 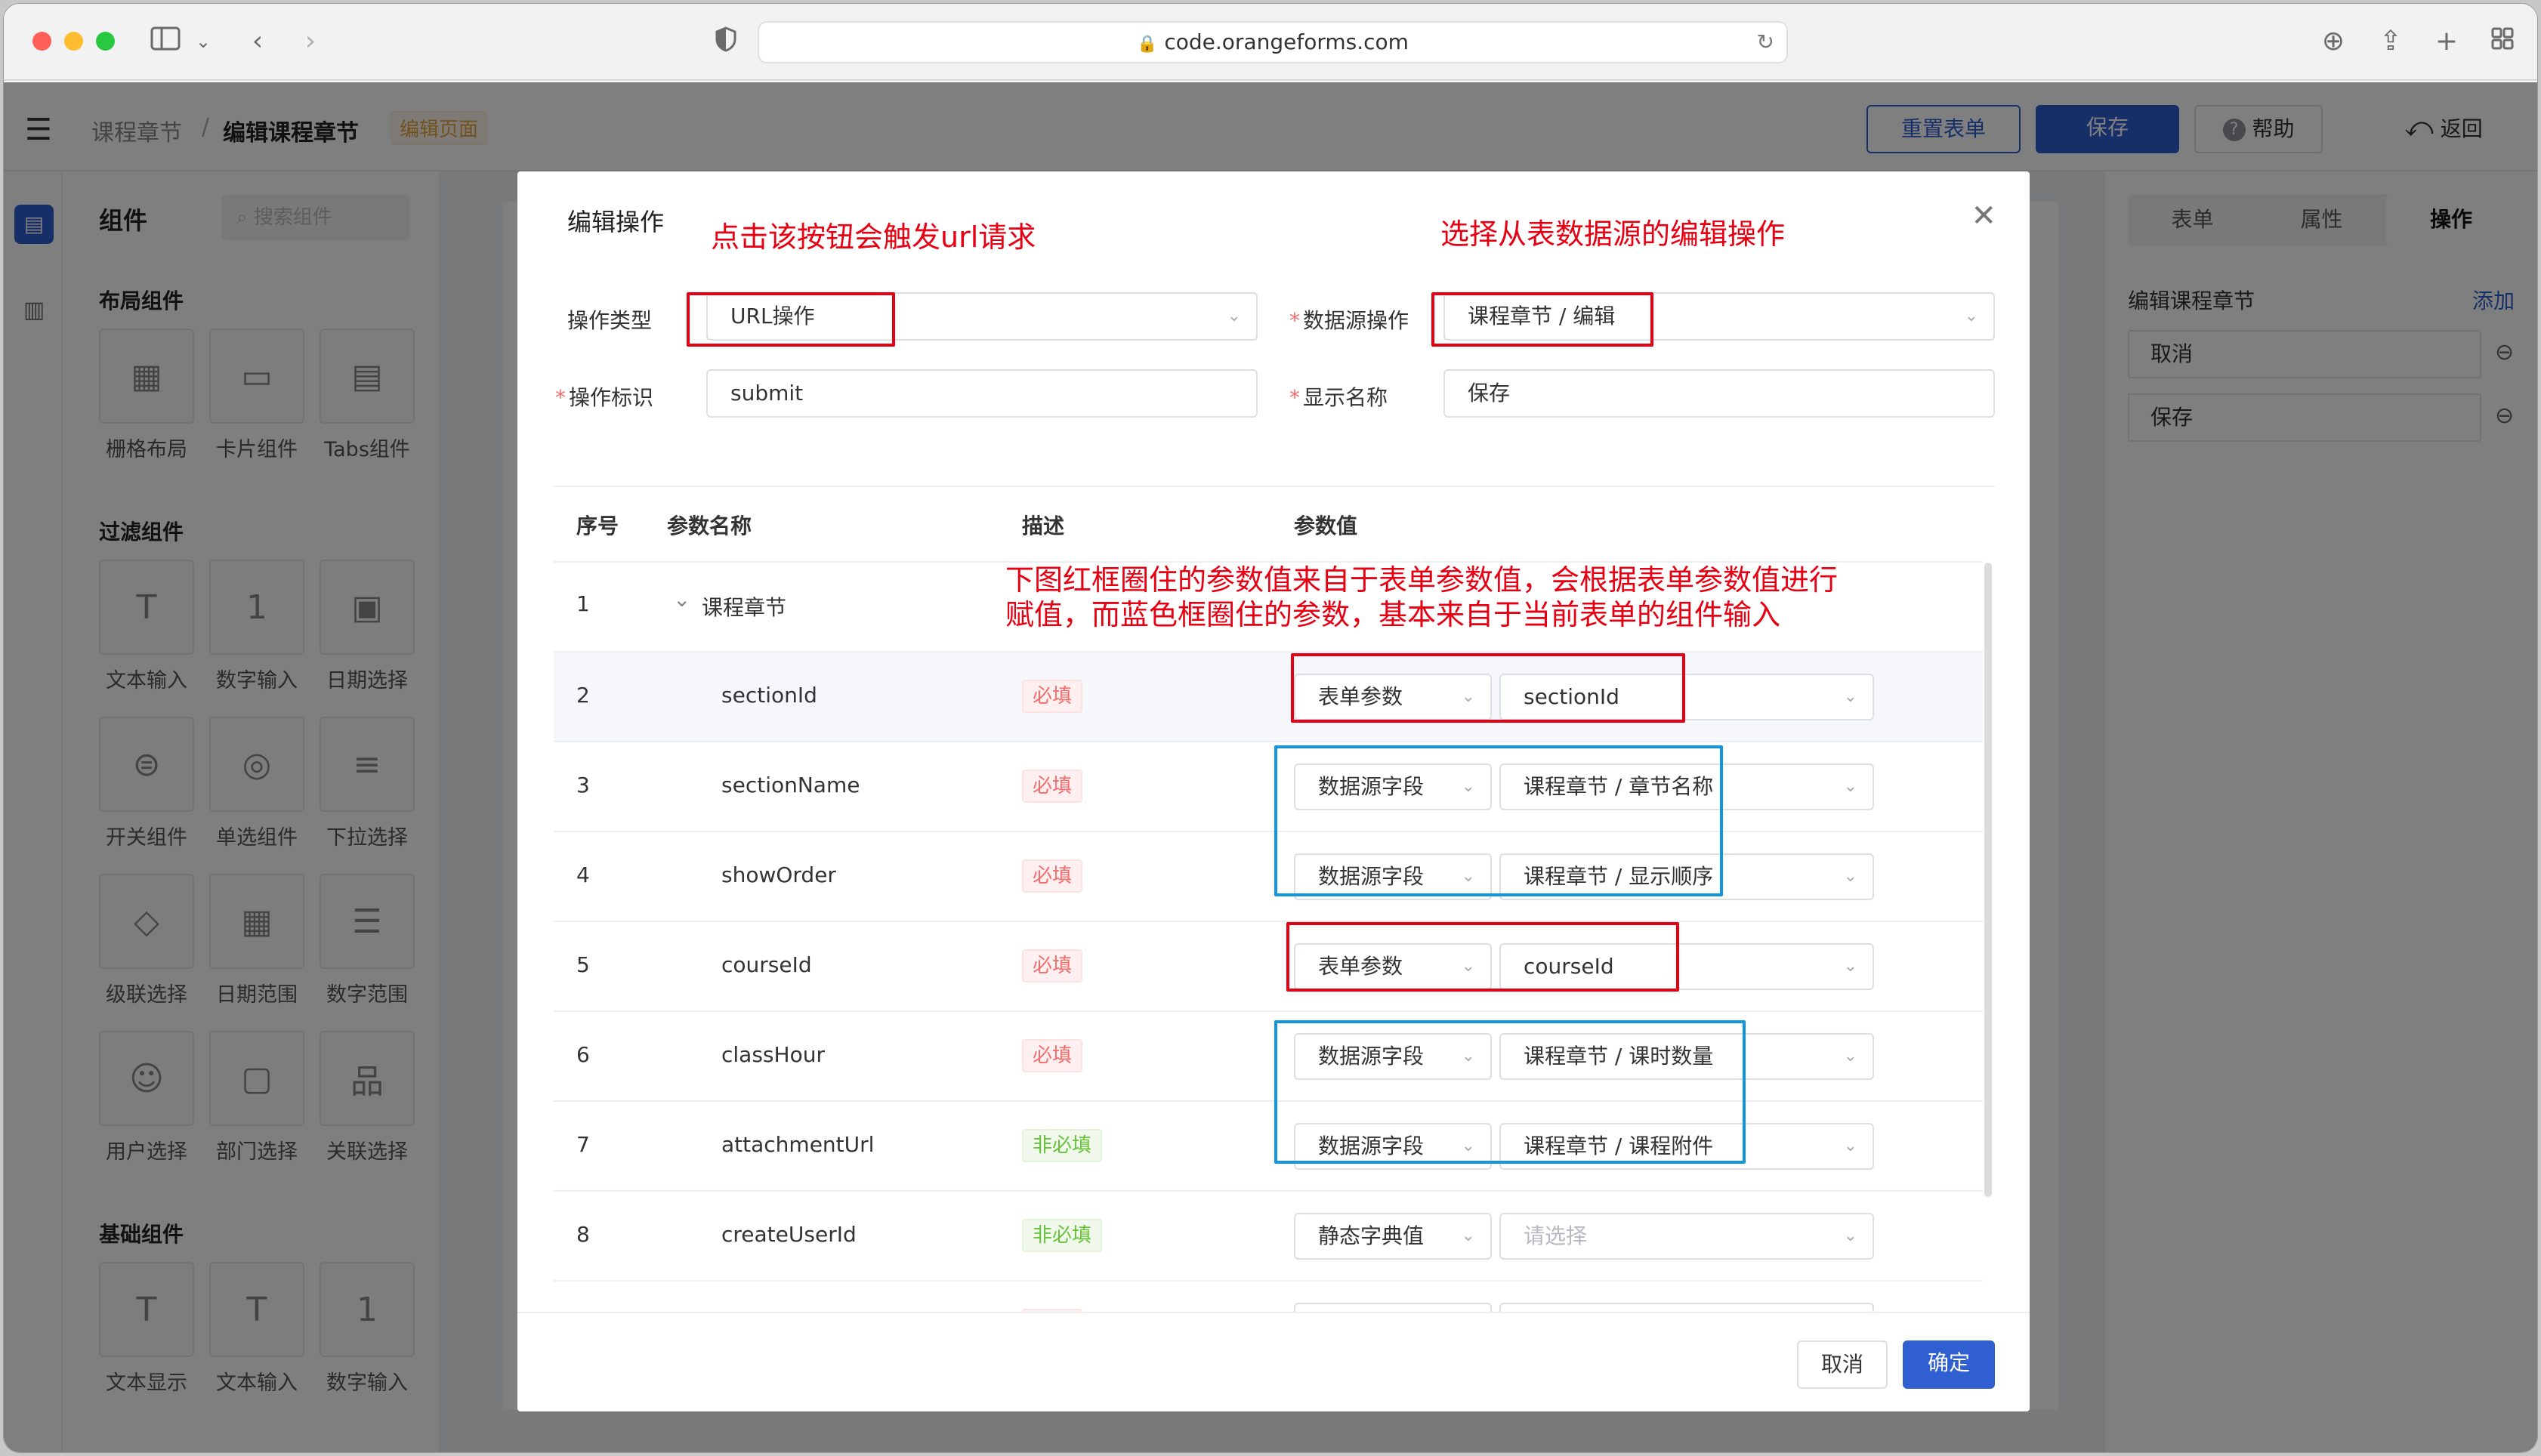 I want to click on row-index: 3, so click(x=583, y=785).